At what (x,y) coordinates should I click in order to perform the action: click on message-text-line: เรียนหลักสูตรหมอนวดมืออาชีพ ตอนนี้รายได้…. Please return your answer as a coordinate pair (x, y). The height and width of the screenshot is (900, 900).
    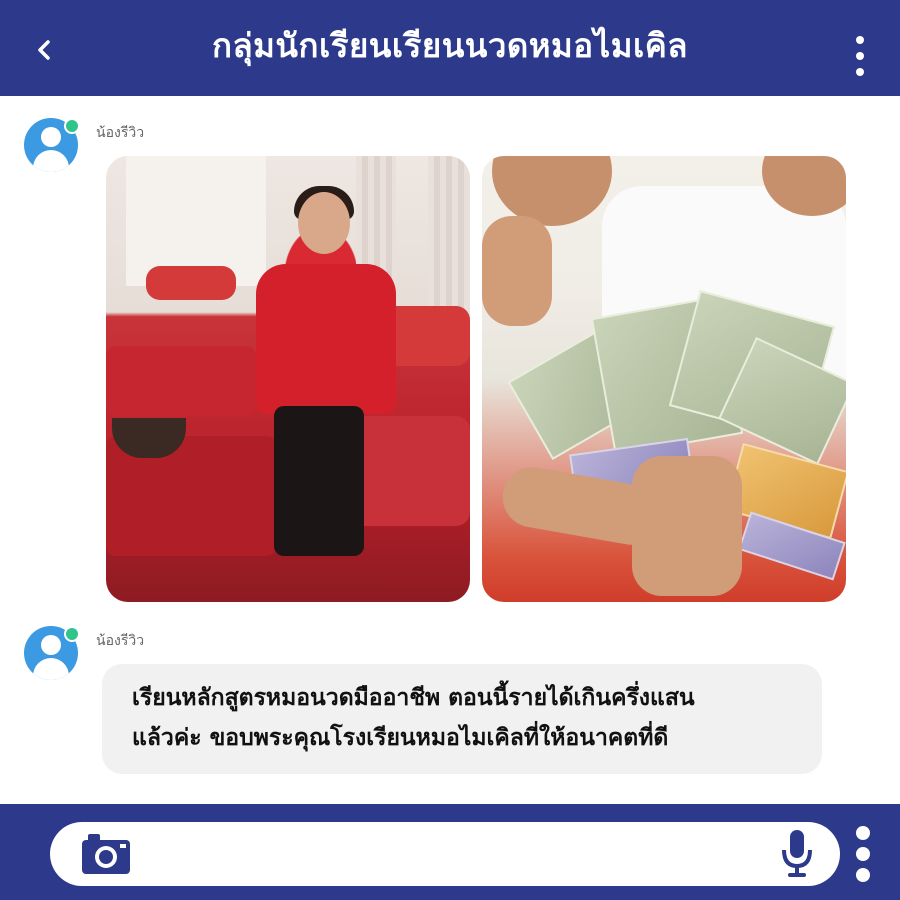
    Looking at the image, I should click on (413, 698).